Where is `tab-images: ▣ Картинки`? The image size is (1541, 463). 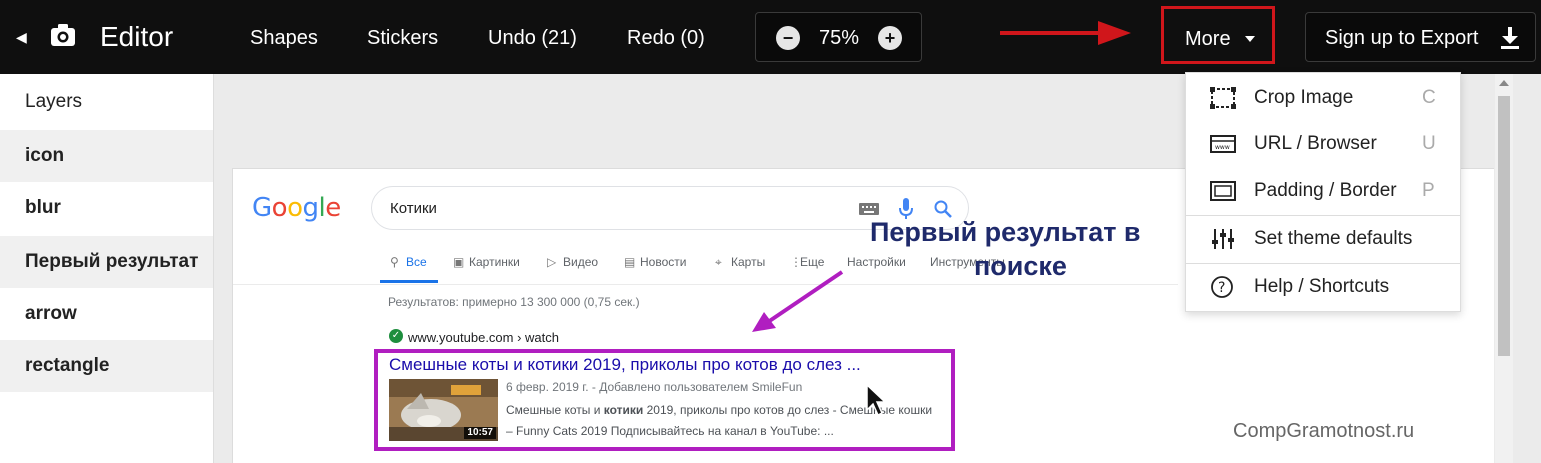 tab-images: ▣ Картинки is located at coordinates (486, 262).